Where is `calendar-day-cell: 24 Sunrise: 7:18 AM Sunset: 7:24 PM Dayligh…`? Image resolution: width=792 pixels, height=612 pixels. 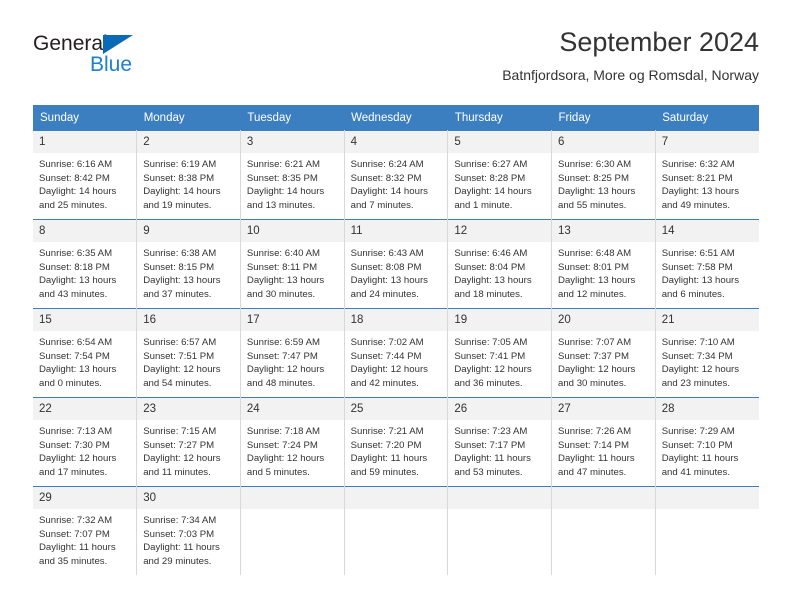 calendar-day-cell: 24 Sunrise: 7:18 AM Sunset: 7:24 PM Dayligh… is located at coordinates (292, 442).